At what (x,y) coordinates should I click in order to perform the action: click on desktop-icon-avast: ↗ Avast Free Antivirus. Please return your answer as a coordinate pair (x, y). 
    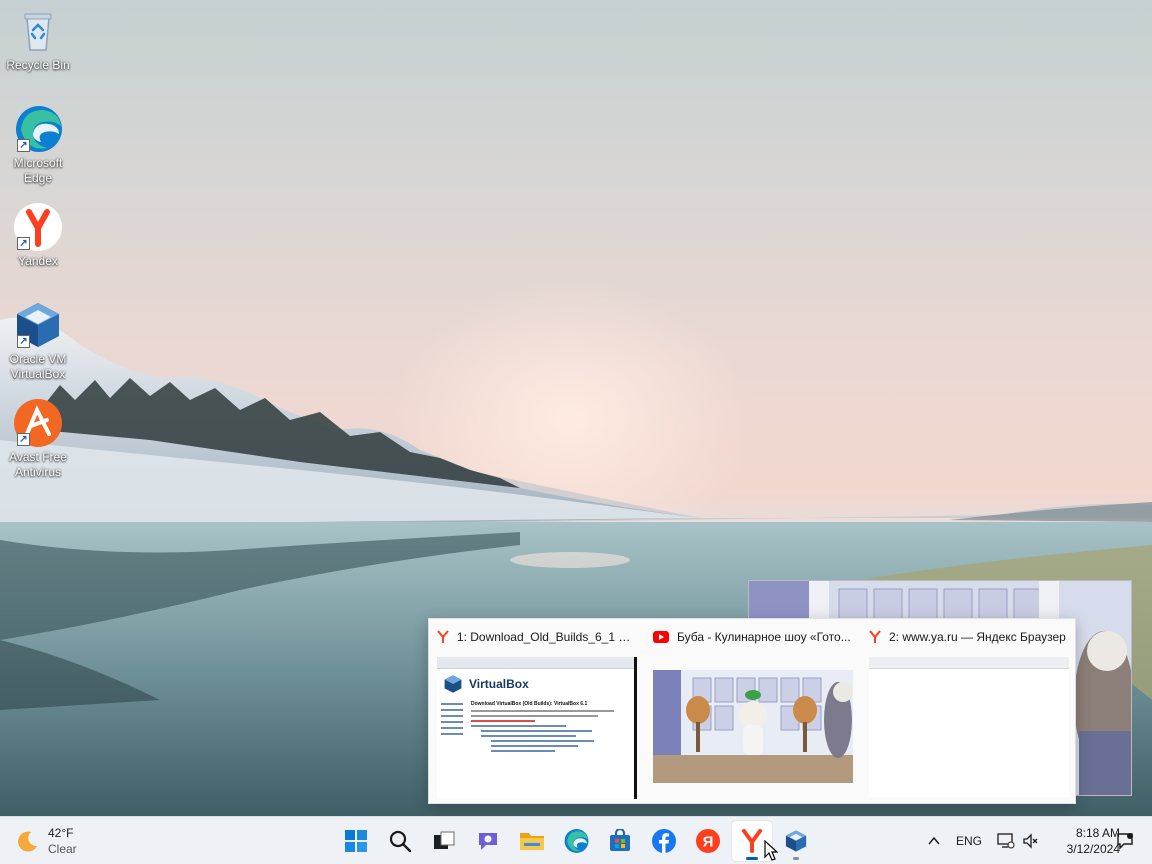
    Looking at the image, I should click on (38, 439).